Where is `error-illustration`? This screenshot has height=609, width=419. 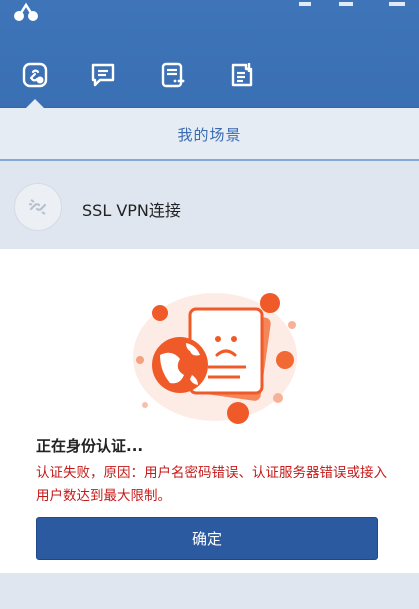 error-illustration is located at coordinates (215, 358).